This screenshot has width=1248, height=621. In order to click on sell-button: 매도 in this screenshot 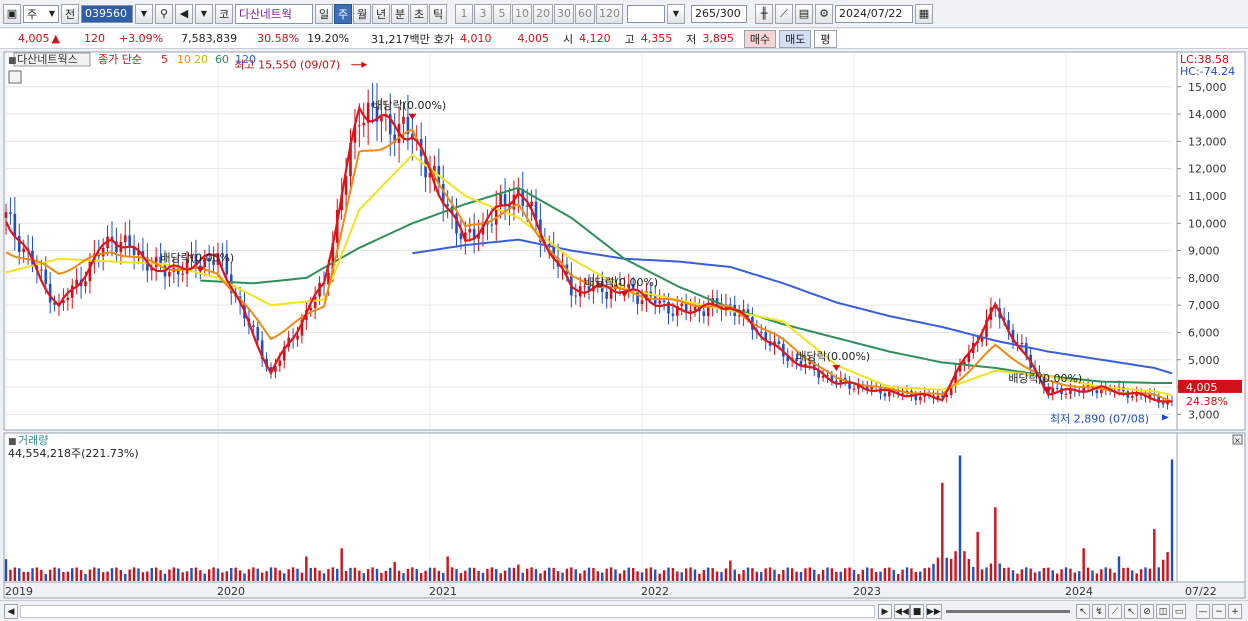, I will do `click(795, 38)`.